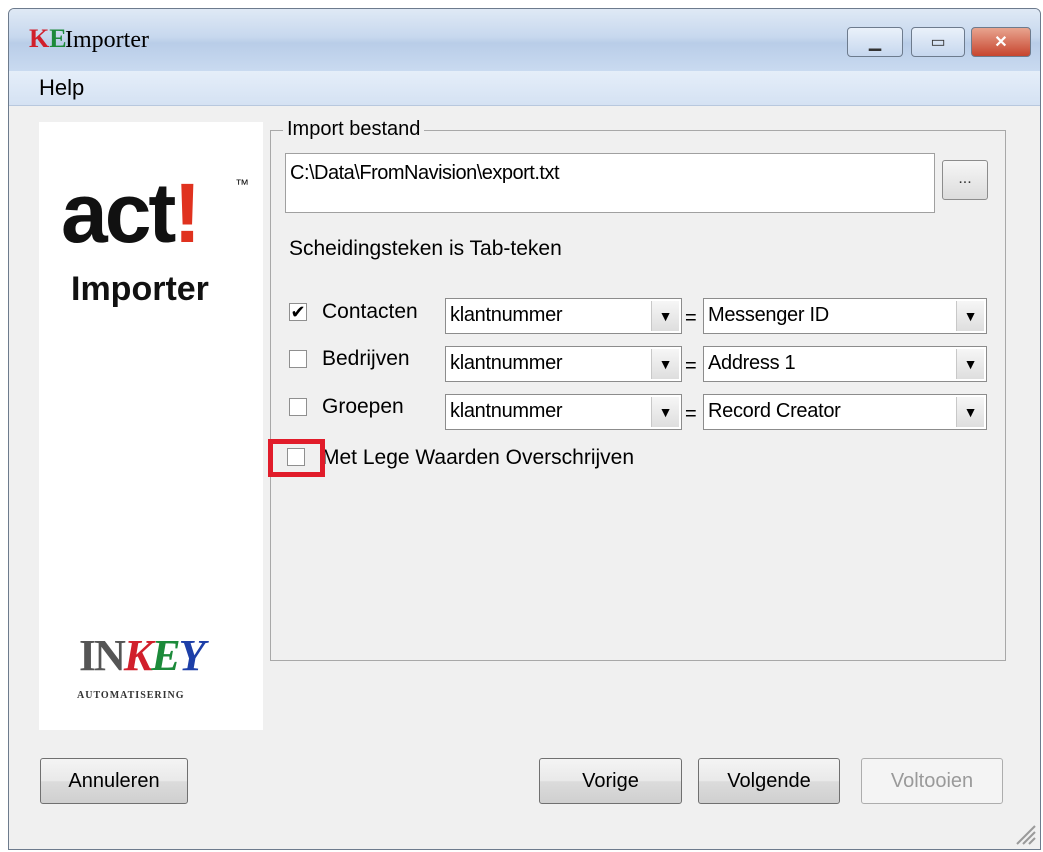 Image resolution: width=1043 pixels, height=852 pixels. What do you see at coordinates (366, 358) in the screenshot?
I see `bedrijven-label: Bedrijven` at bounding box center [366, 358].